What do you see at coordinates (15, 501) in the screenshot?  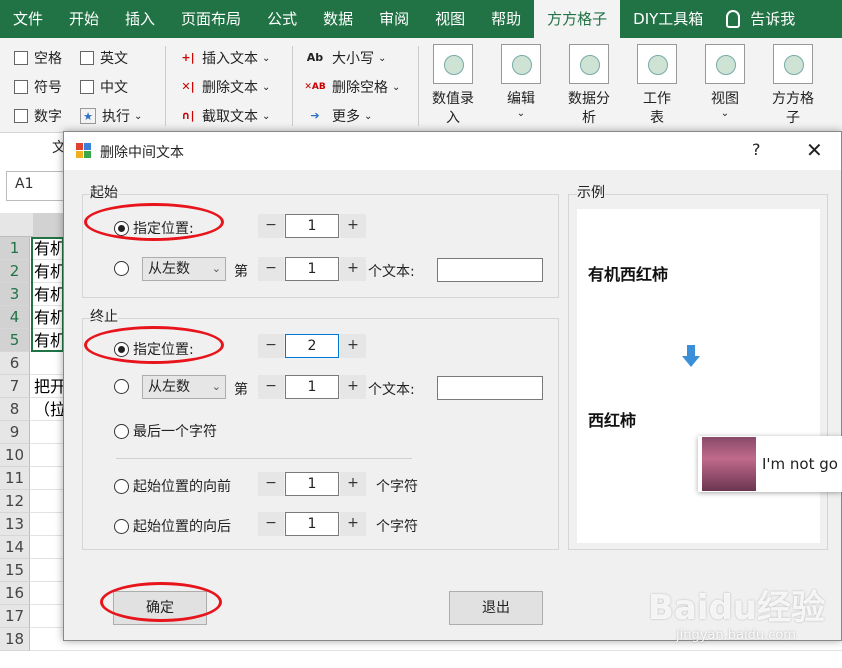 I see `row-header: 12` at bounding box center [15, 501].